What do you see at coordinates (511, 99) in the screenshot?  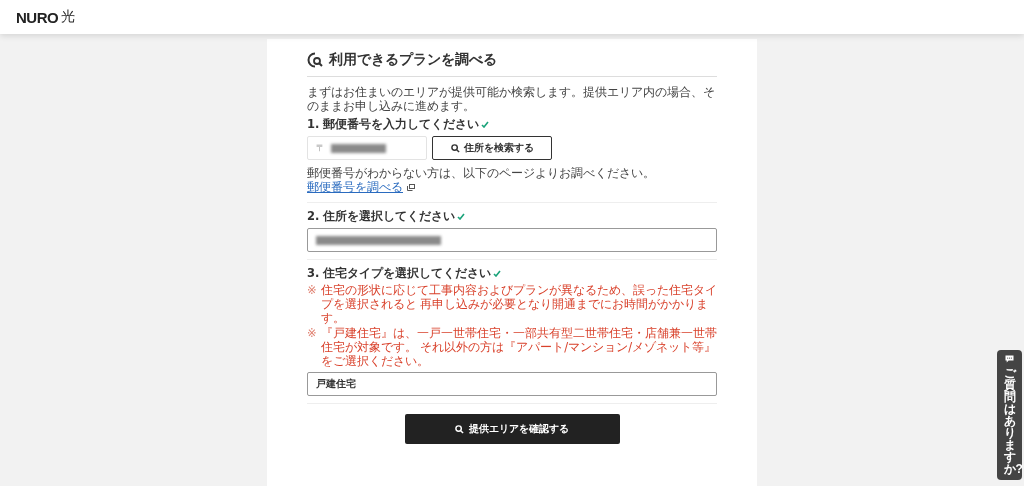 I see `intro-text: まずはお住まいのエリアが提供可能か検索します。提供エリア内の場合、そのままお申し込みに進めます。` at bounding box center [511, 99].